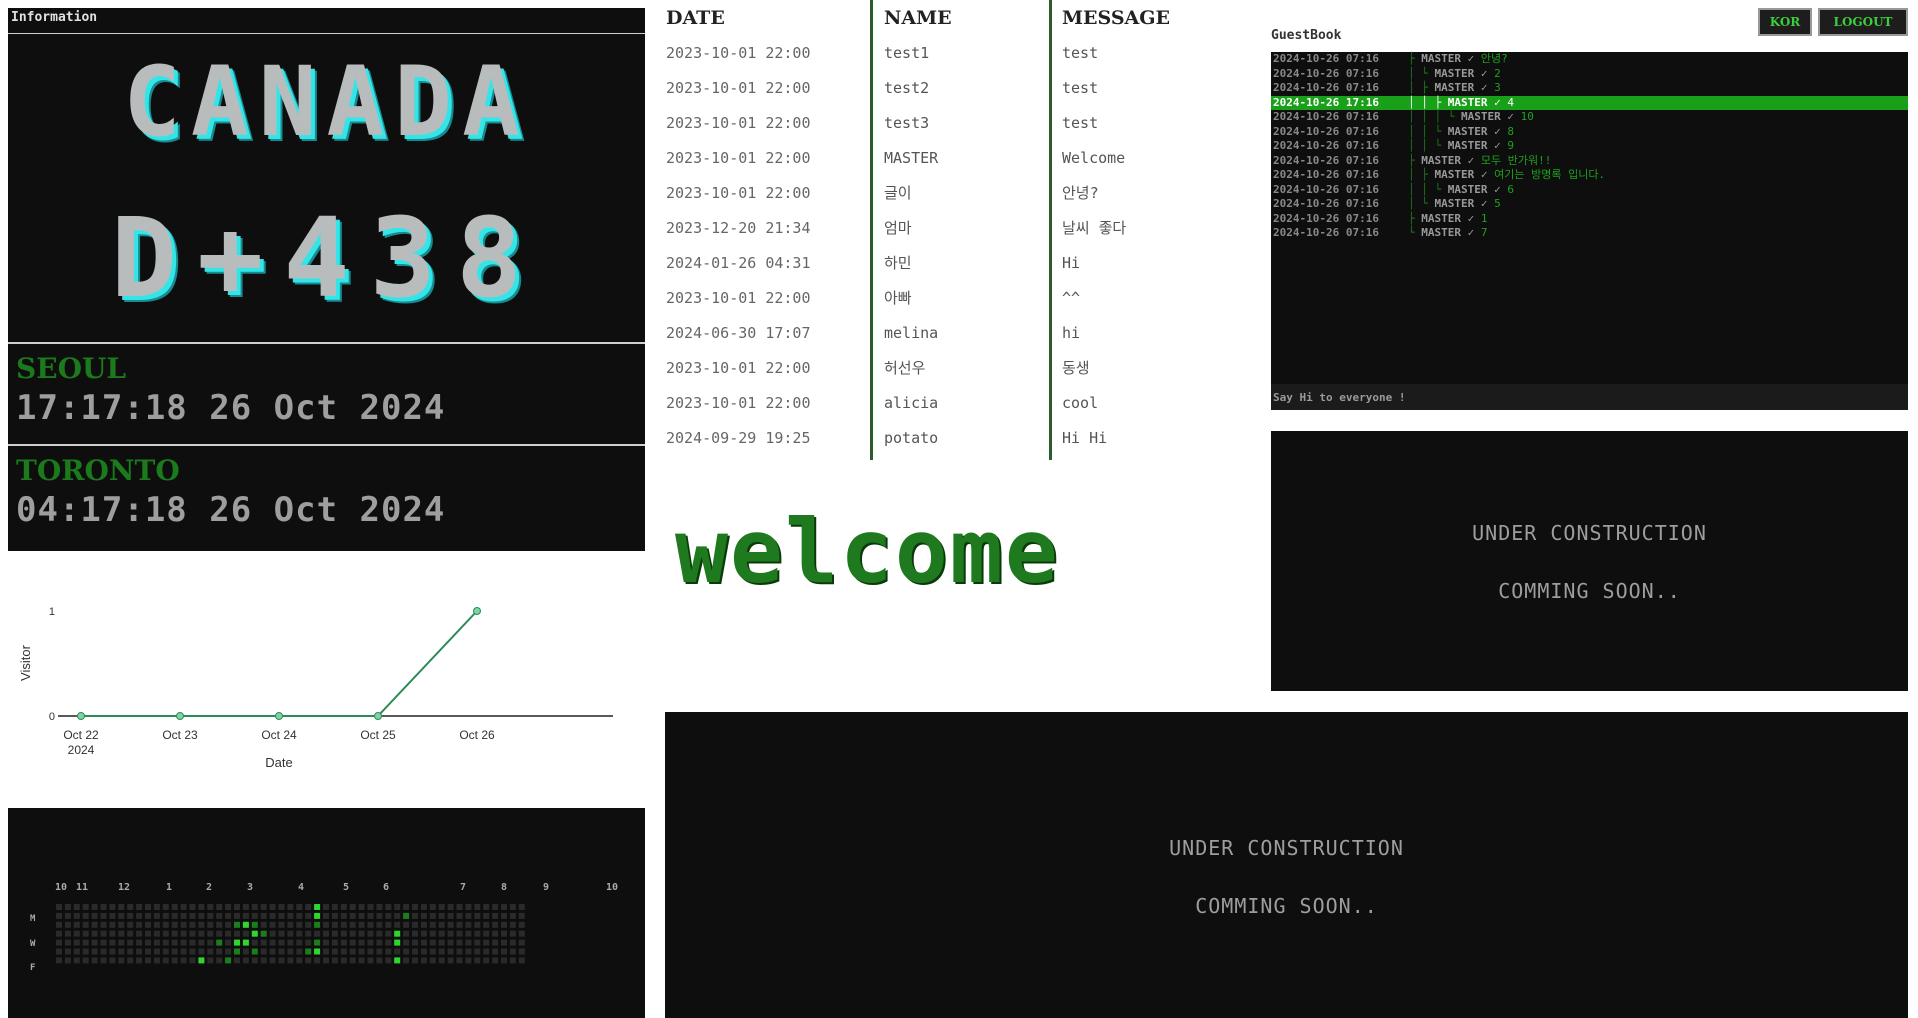  What do you see at coordinates (1071, 333) in the screenshot?
I see `table-cell-message: hi` at bounding box center [1071, 333].